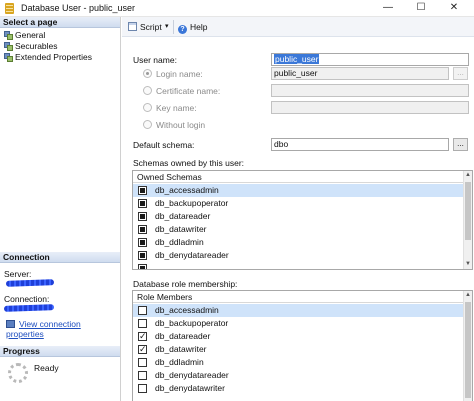 The width and height of the screenshot is (474, 401). What do you see at coordinates (370, 107) in the screenshot?
I see `key-name-field` at bounding box center [370, 107].